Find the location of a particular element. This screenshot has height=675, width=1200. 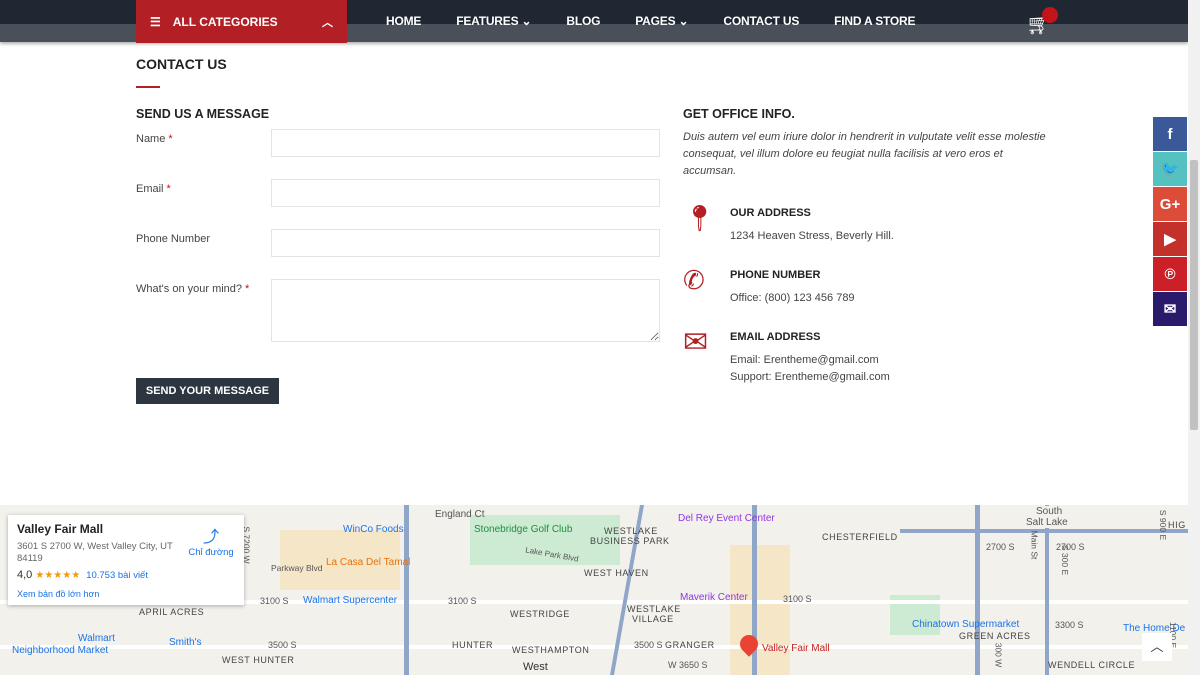

office-heading: GET OFFICE INFO. is located at coordinates (739, 114).